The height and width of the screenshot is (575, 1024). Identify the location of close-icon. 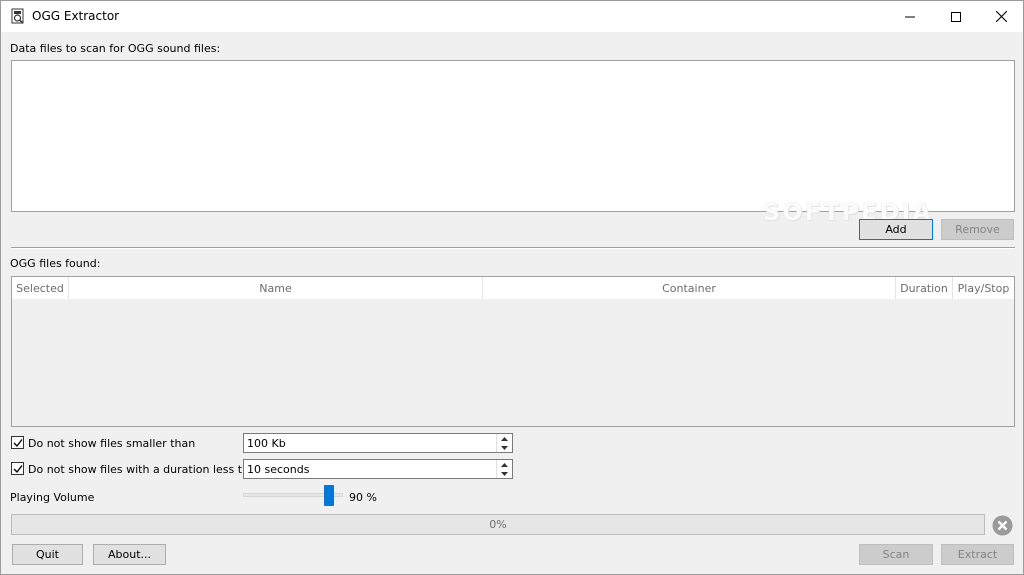
(1001, 16).